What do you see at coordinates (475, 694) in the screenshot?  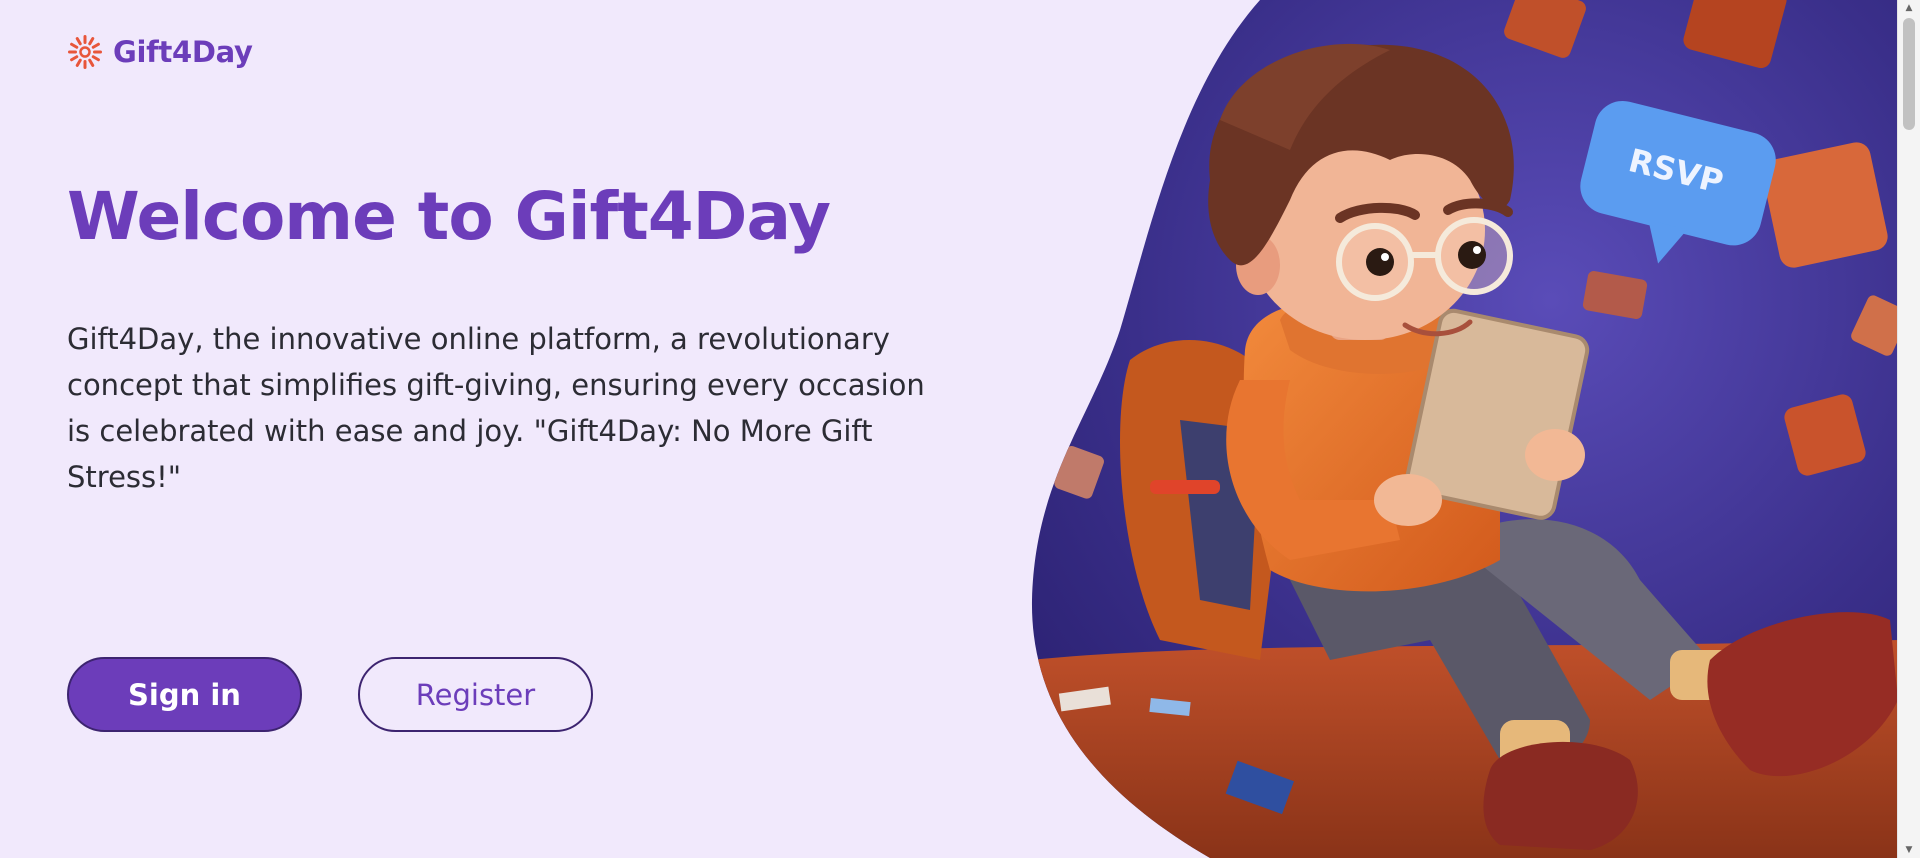 I see `register-button: Register` at bounding box center [475, 694].